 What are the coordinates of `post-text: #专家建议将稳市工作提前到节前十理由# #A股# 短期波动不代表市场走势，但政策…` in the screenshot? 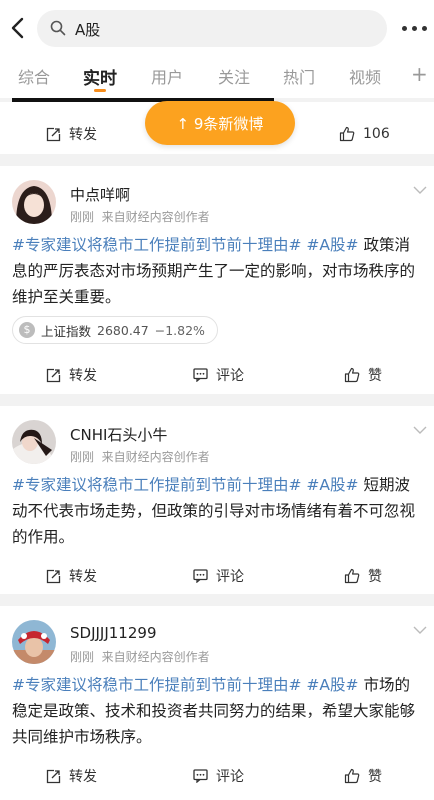 It's located at (218, 511).